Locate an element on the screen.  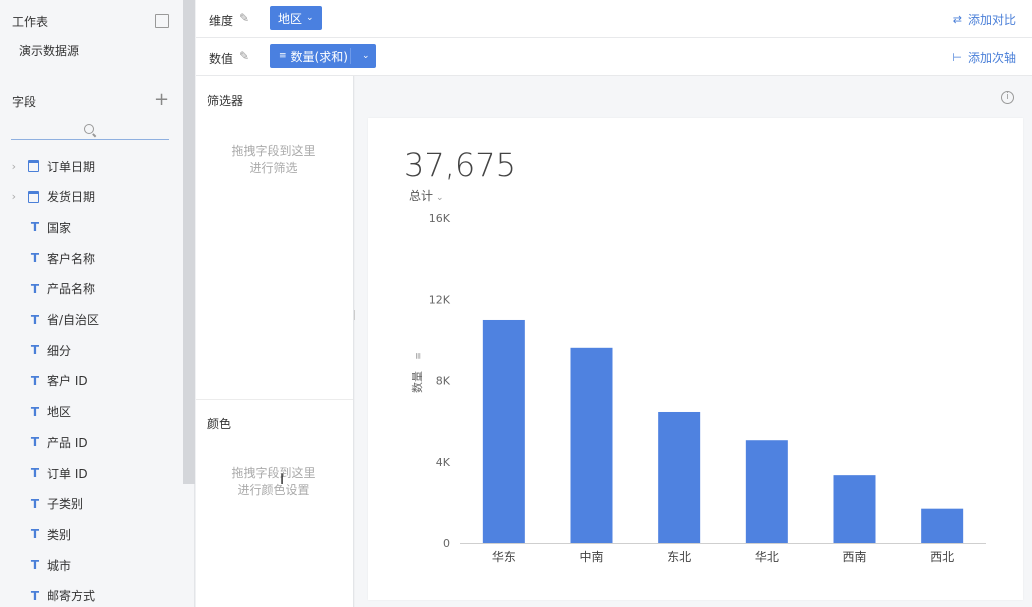
y-tick-label: 4K is located at coordinates (443, 462).